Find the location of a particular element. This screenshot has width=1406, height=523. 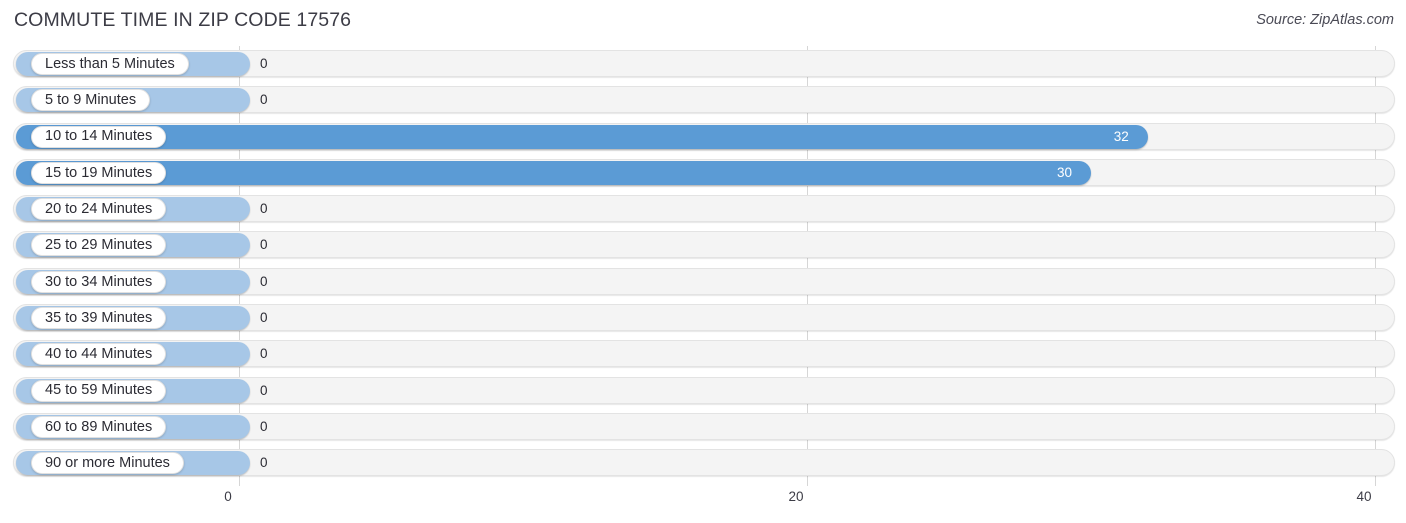

category-label-pill: 60 to 89 Minutes is located at coordinates (99, 426).